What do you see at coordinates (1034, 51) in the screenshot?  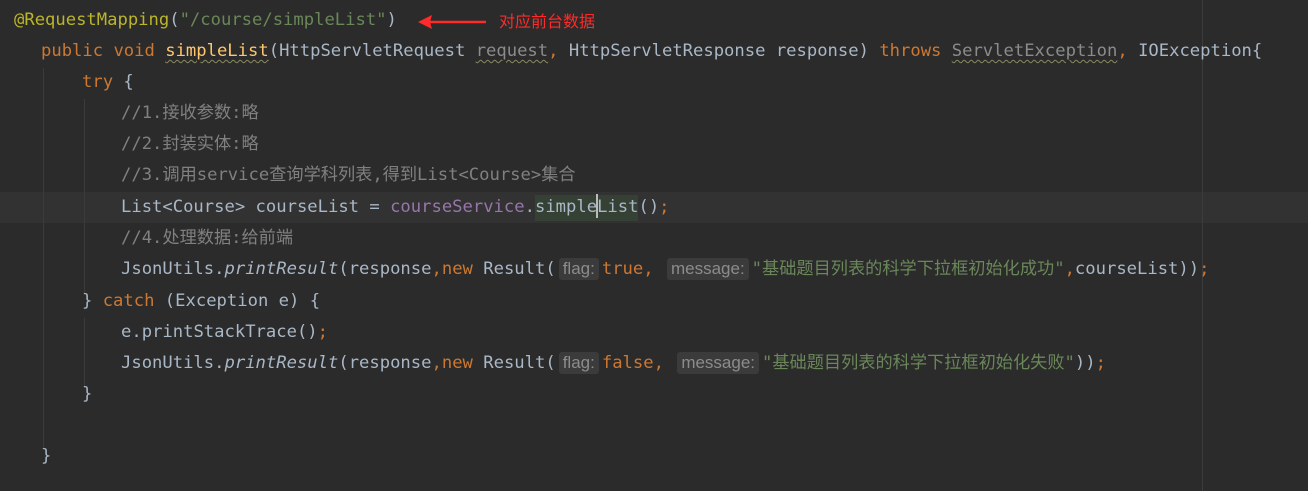 I see `exception-name-unused: ServletException` at bounding box center [1034, 51].